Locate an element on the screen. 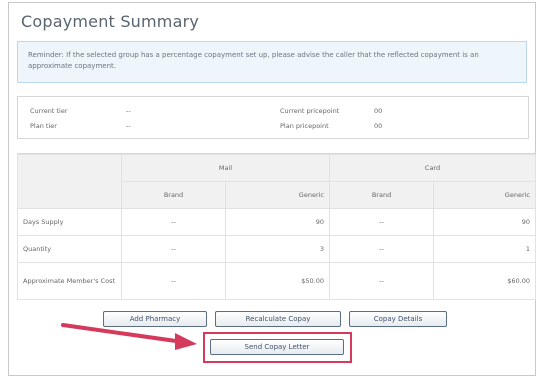 Image resolution: width=542 pixels, height=379 pixels. plan-pricepoint-value: 00 is located at coordinates (378, 126).